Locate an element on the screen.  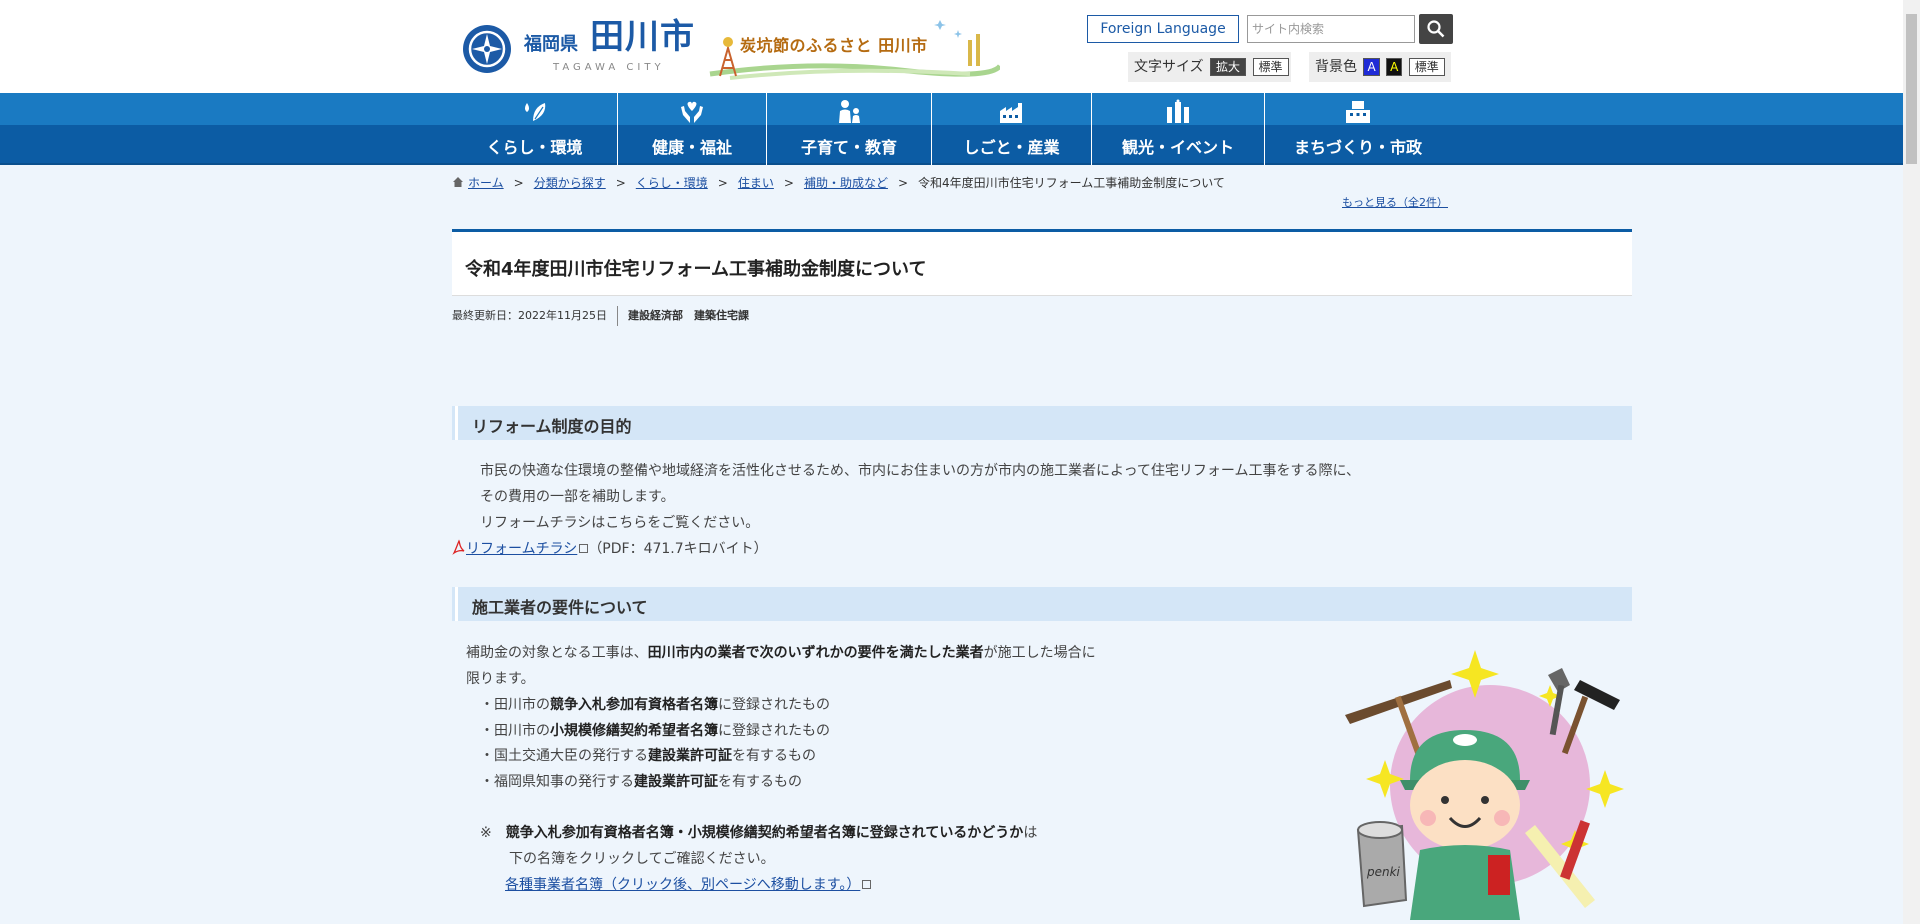
home-icon is located at coordinates (458, 182).